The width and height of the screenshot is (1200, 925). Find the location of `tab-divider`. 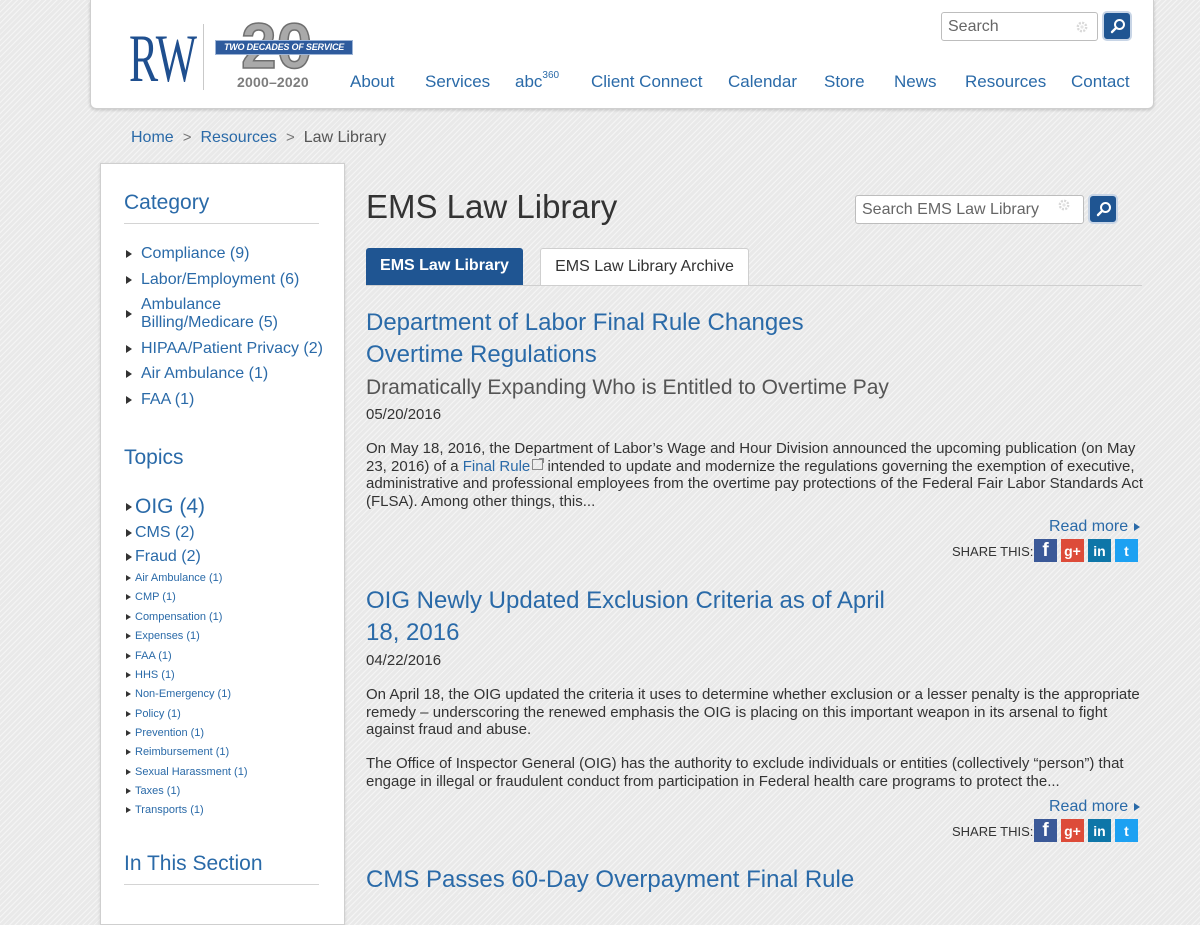

tab-divider is located at coordinates (754, 285).